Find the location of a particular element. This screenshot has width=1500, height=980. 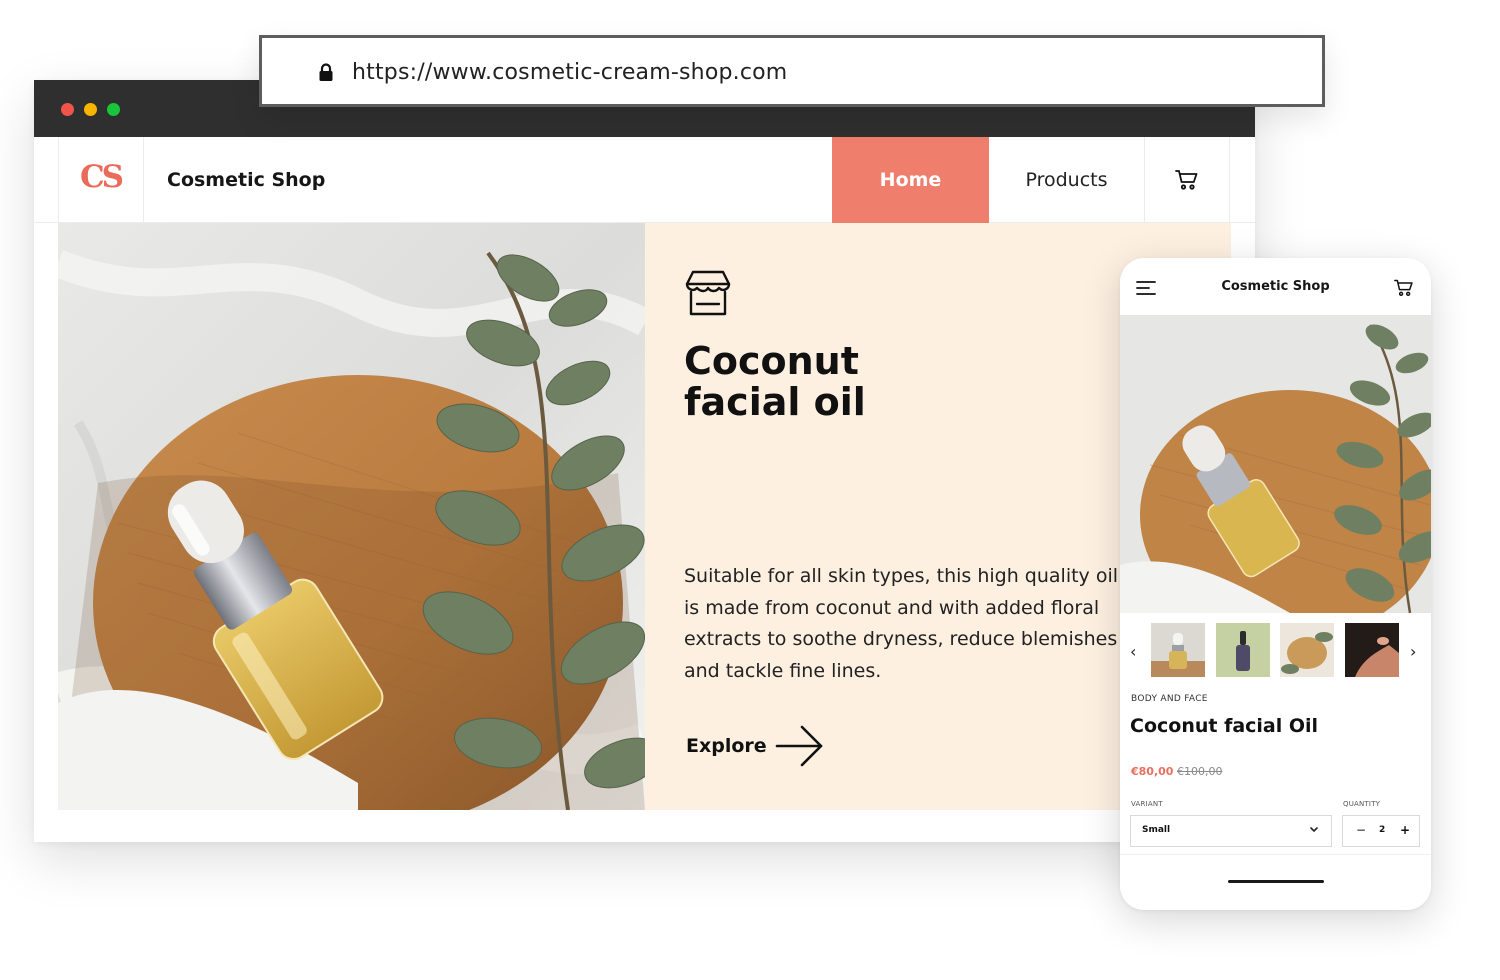

thumbnail-carousel: ‹ › is located at coordinates (1275, 650).